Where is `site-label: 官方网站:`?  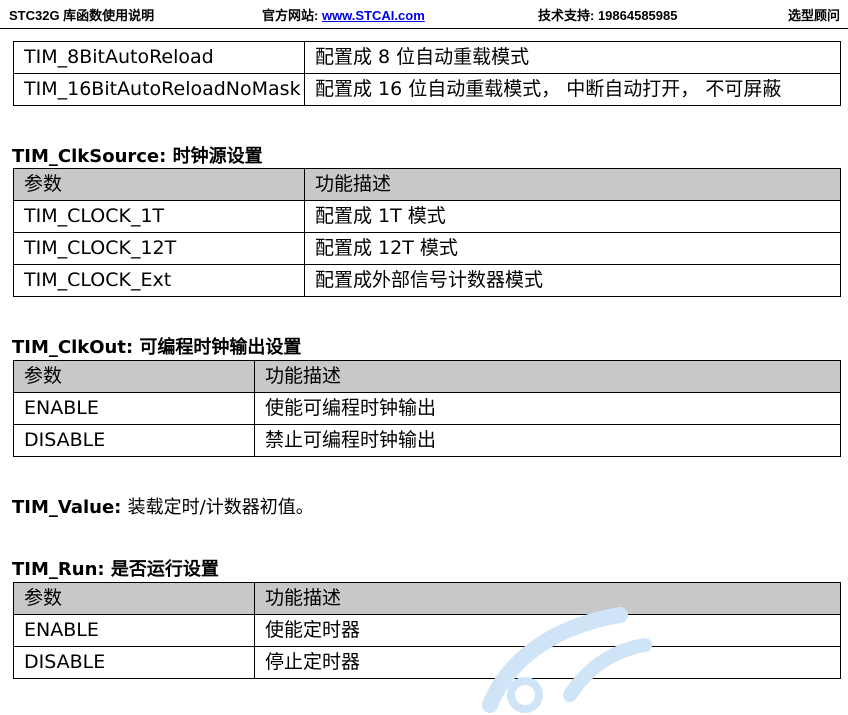 site-label: 官方网站: is located at coordinates (292, 15).